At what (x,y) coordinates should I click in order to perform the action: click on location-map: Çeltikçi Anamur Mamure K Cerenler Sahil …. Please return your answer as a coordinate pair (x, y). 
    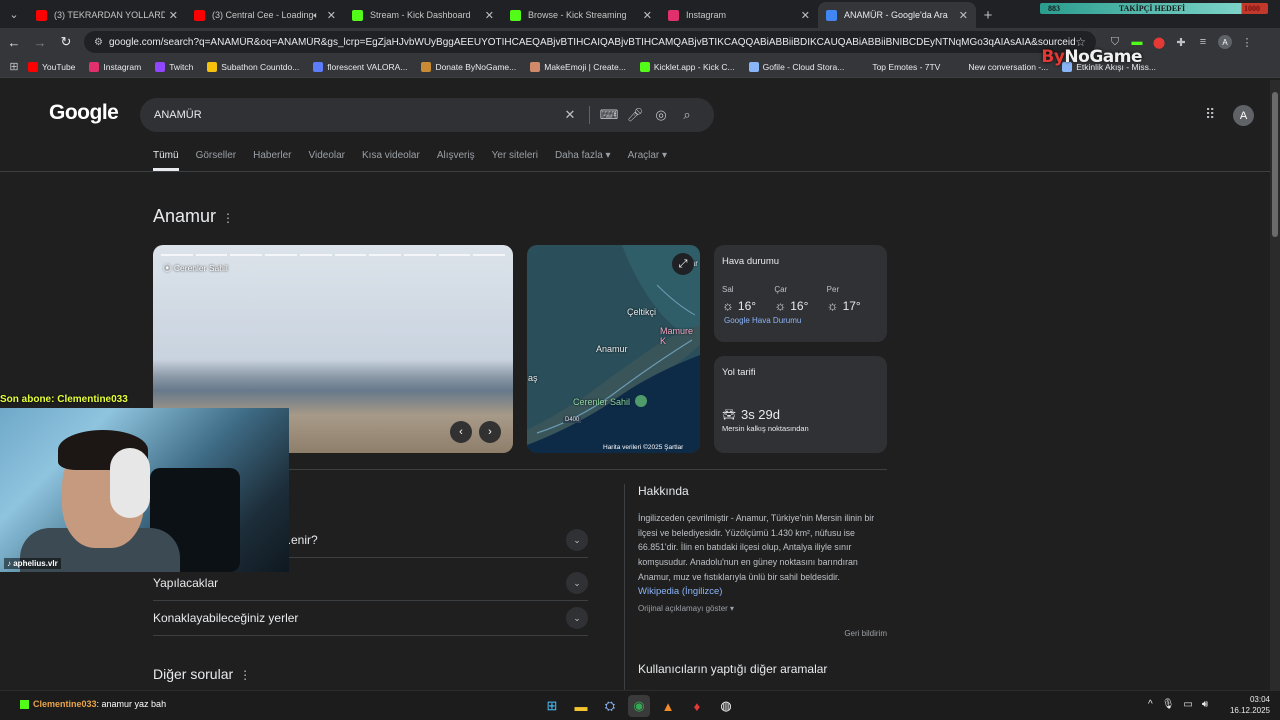
    Looking at the image, I should click on (613, 349).